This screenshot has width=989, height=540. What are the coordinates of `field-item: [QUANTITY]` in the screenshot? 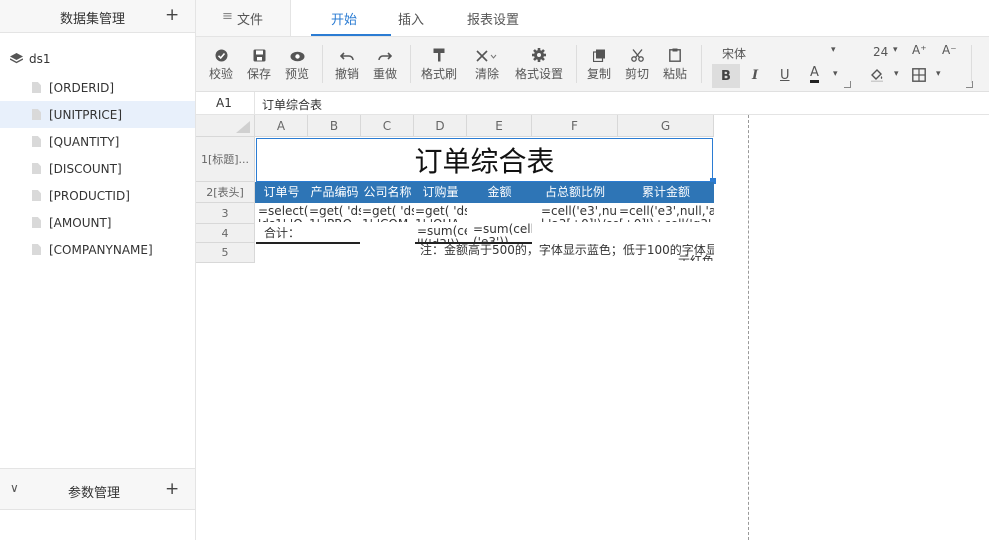 It's located at (97, 141).